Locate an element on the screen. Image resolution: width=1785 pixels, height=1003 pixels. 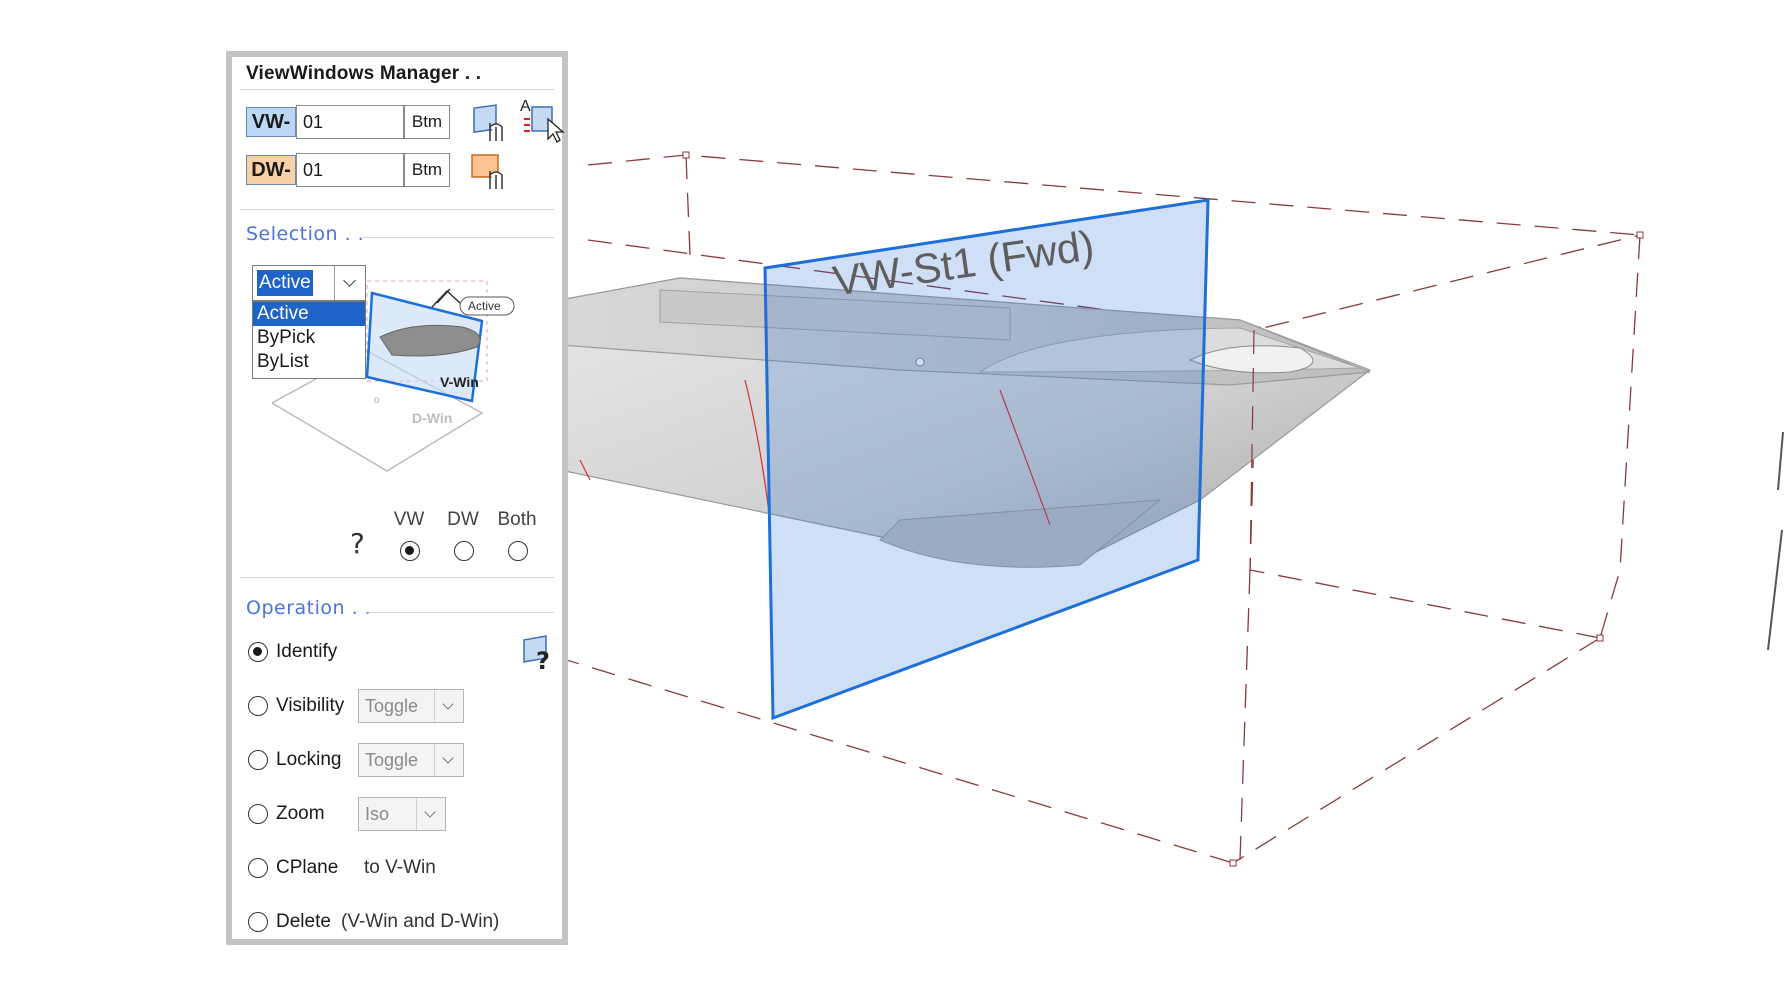
view-window-icon is located at coordinates (488, 122).